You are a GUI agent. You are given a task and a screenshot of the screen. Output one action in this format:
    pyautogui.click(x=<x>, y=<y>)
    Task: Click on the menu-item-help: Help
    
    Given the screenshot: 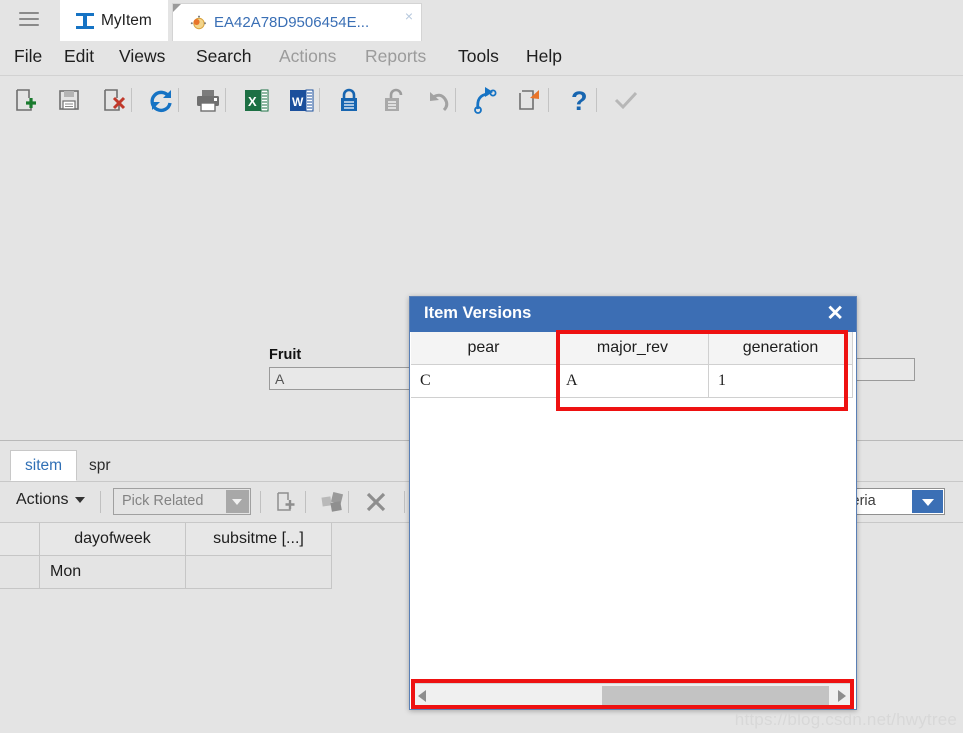 What is the action you would take?
    pyautogui.click(x=544, y=56)
    